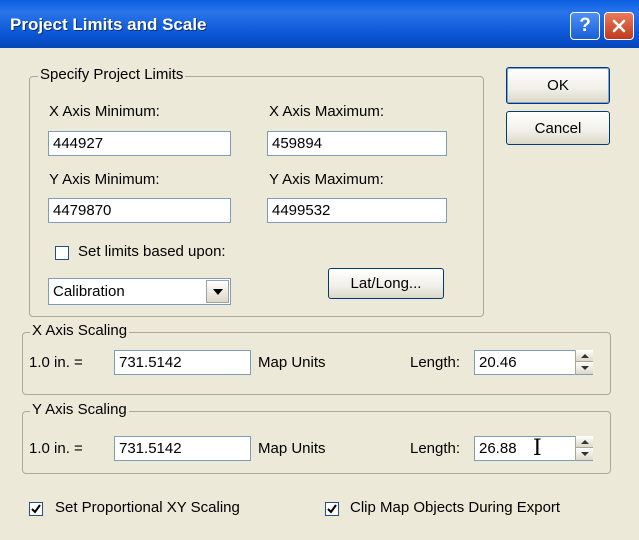 This screenshot has width=639, height=540. I want to click on help-icon: ?, so click(585, 25).